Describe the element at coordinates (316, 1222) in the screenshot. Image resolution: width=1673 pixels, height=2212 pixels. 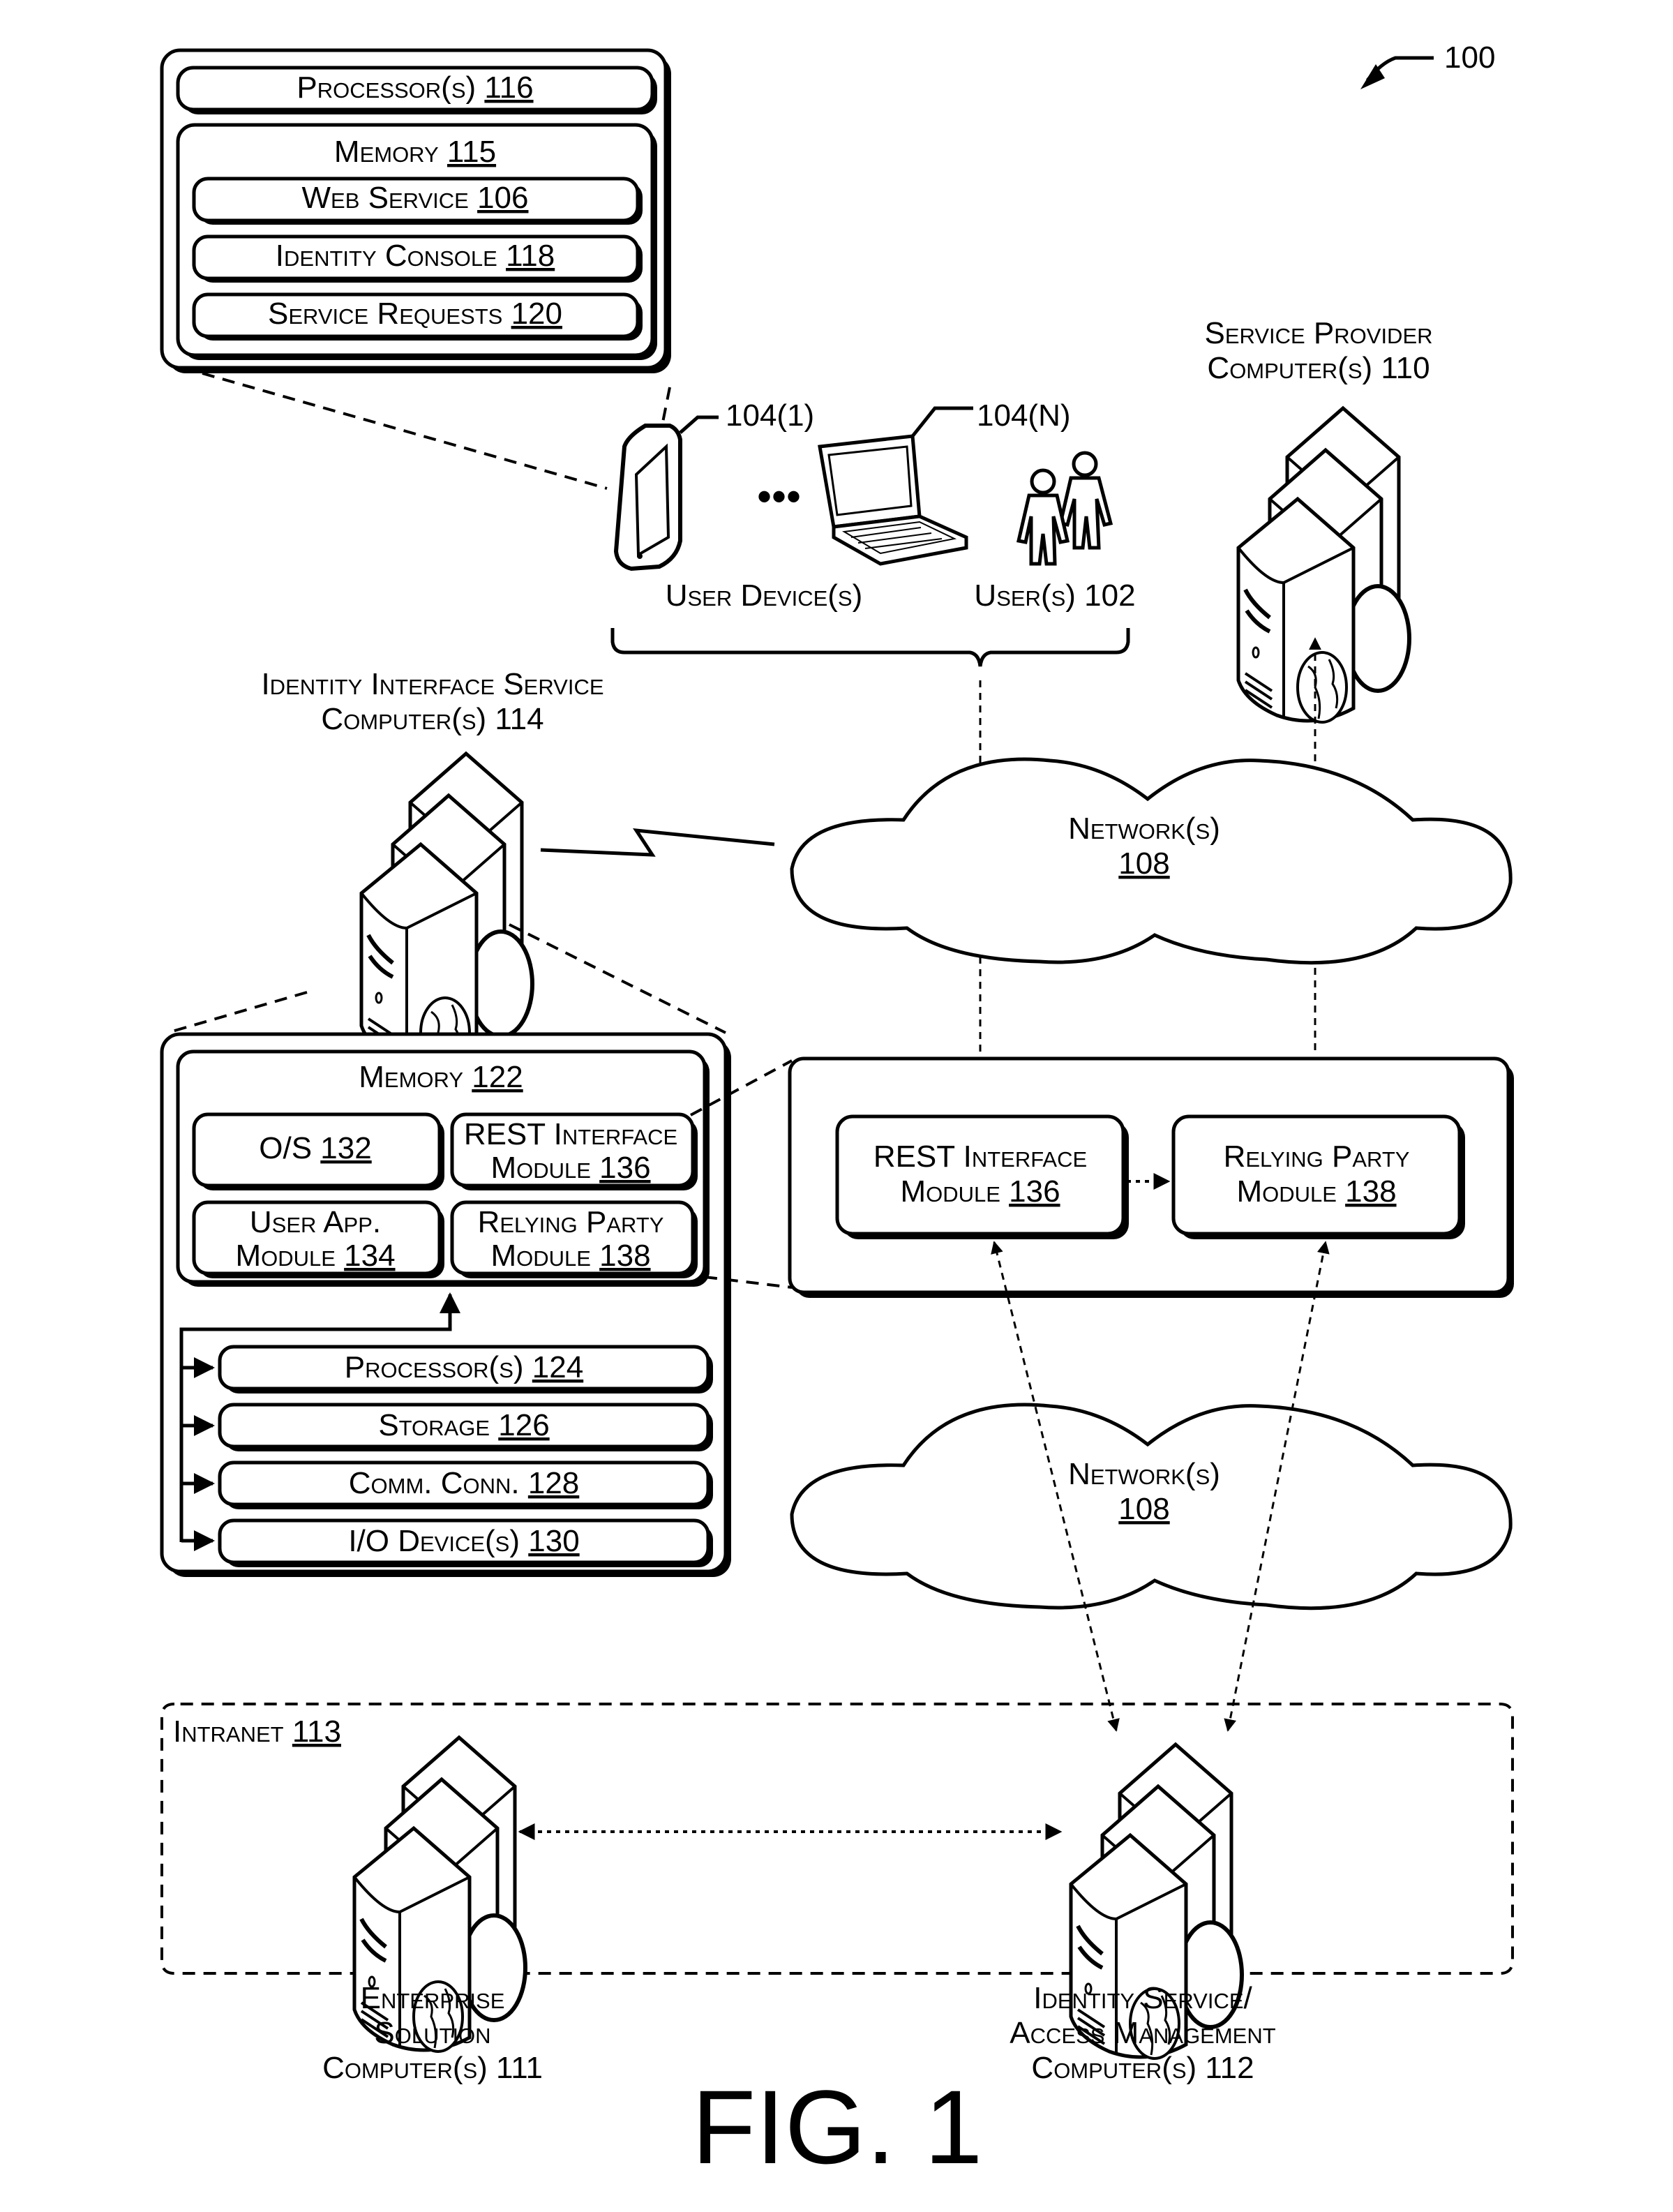
I see `user-app-134-line1: User App.` at that location.